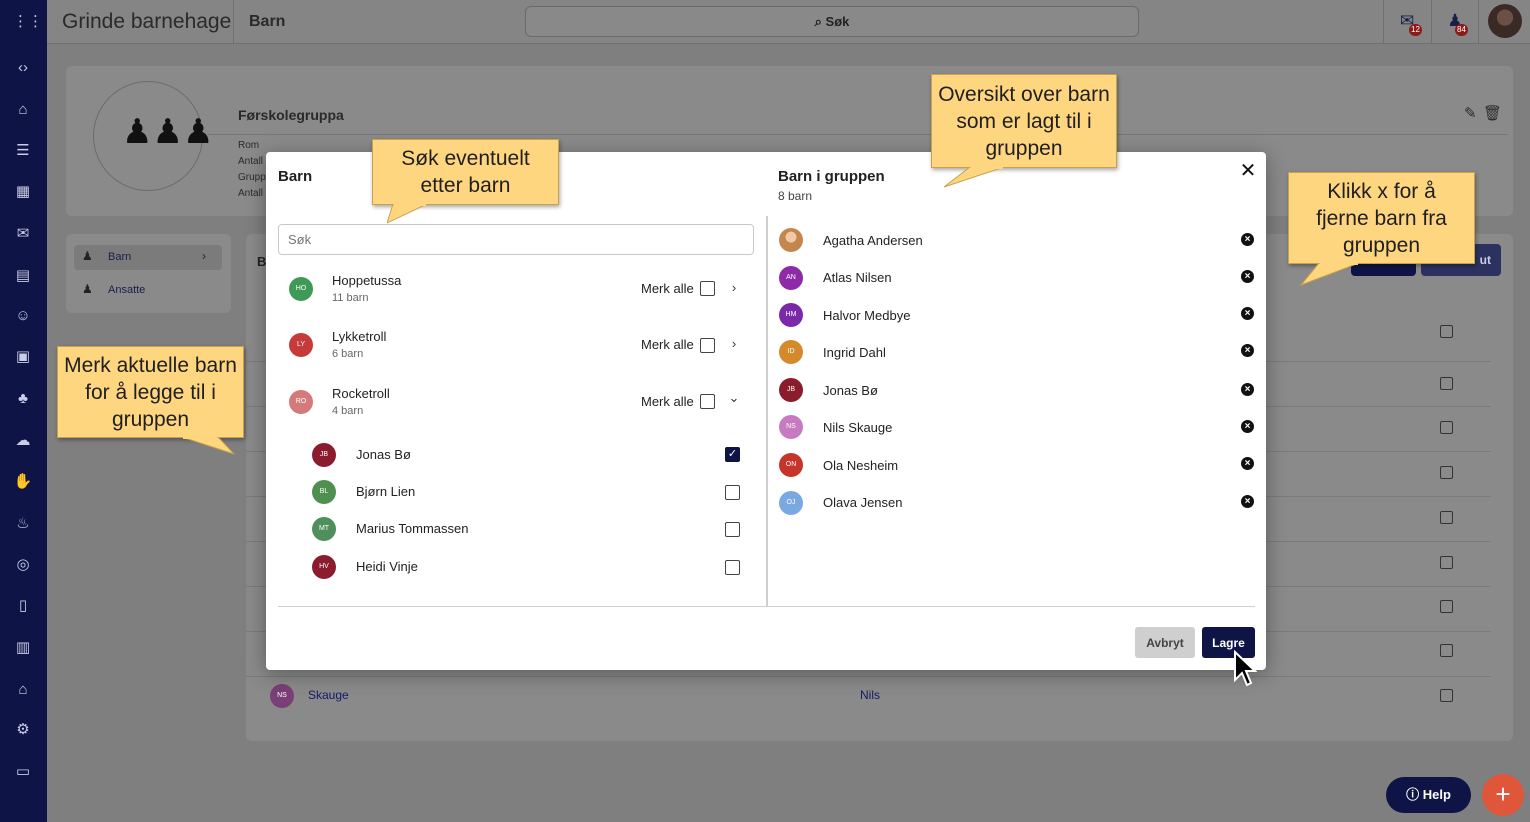 This screenshot has height=822, width=1530. Describe the element at coordinates (23, 151) in the screenshot. I see `checklist-icon: ☰` at that location.